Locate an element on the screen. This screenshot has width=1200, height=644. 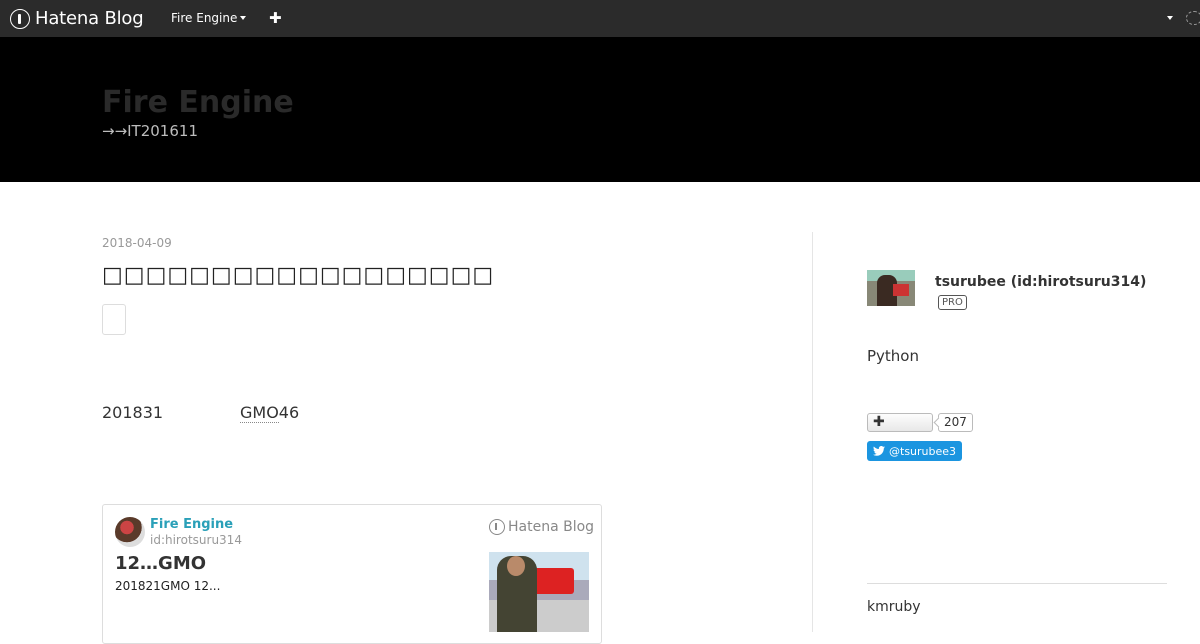
pro-badge: PRO is located at coordinates (952, 302).